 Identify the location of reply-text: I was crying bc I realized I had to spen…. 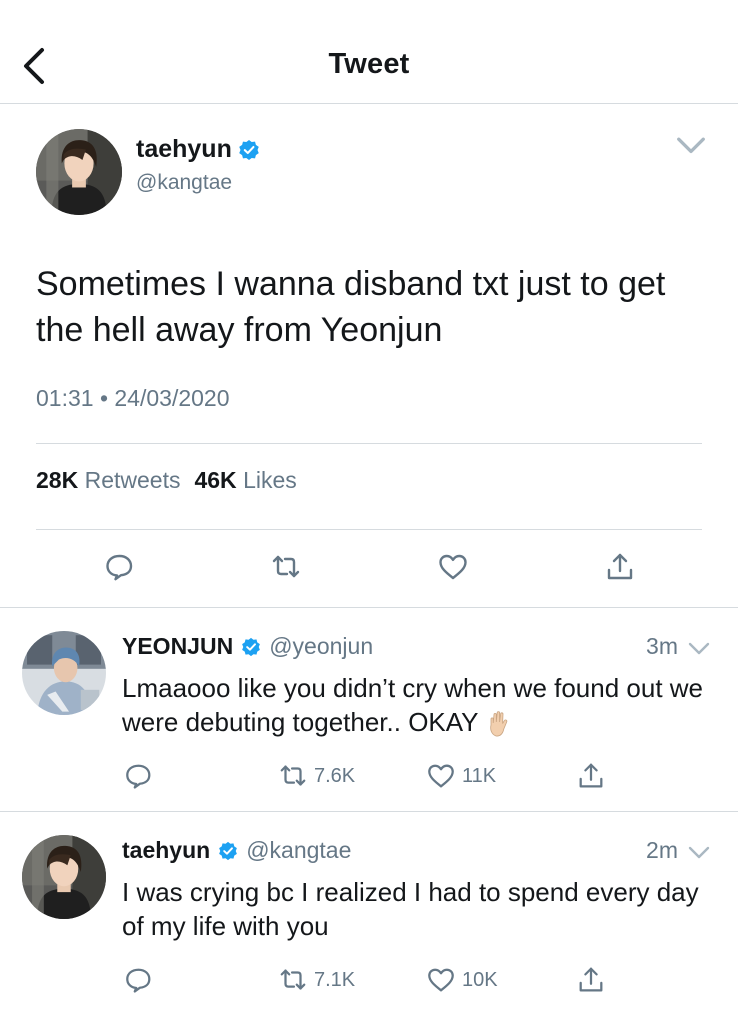
(410, 909).